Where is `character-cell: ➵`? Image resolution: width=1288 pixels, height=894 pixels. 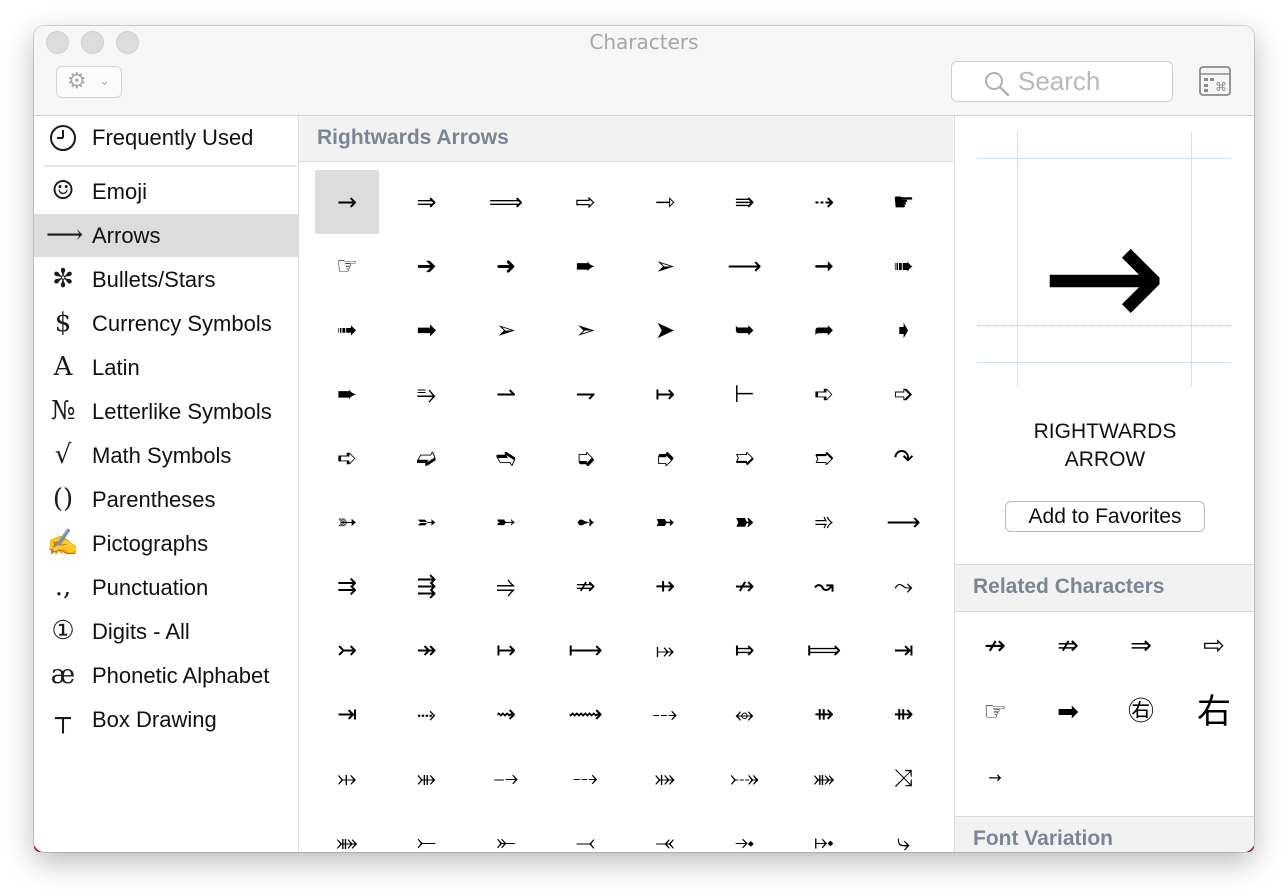 character-cell: ➵ is located at coordinates (427, 522).